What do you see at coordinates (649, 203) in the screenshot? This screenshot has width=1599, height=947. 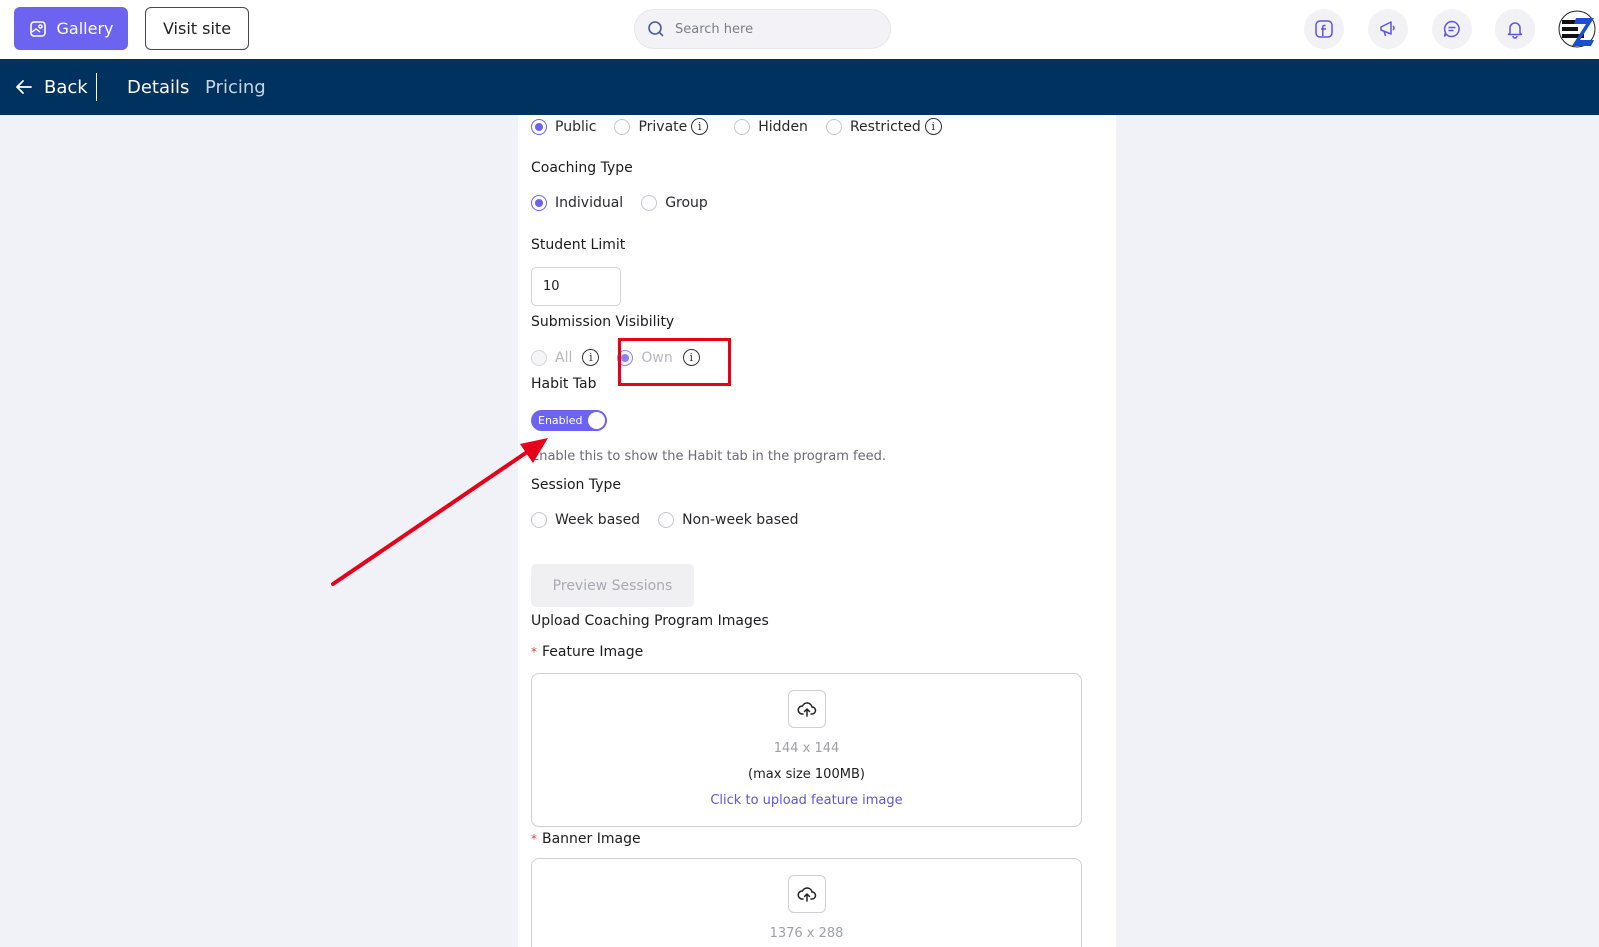 I see `radio-group` at bounding box center [649, 203].